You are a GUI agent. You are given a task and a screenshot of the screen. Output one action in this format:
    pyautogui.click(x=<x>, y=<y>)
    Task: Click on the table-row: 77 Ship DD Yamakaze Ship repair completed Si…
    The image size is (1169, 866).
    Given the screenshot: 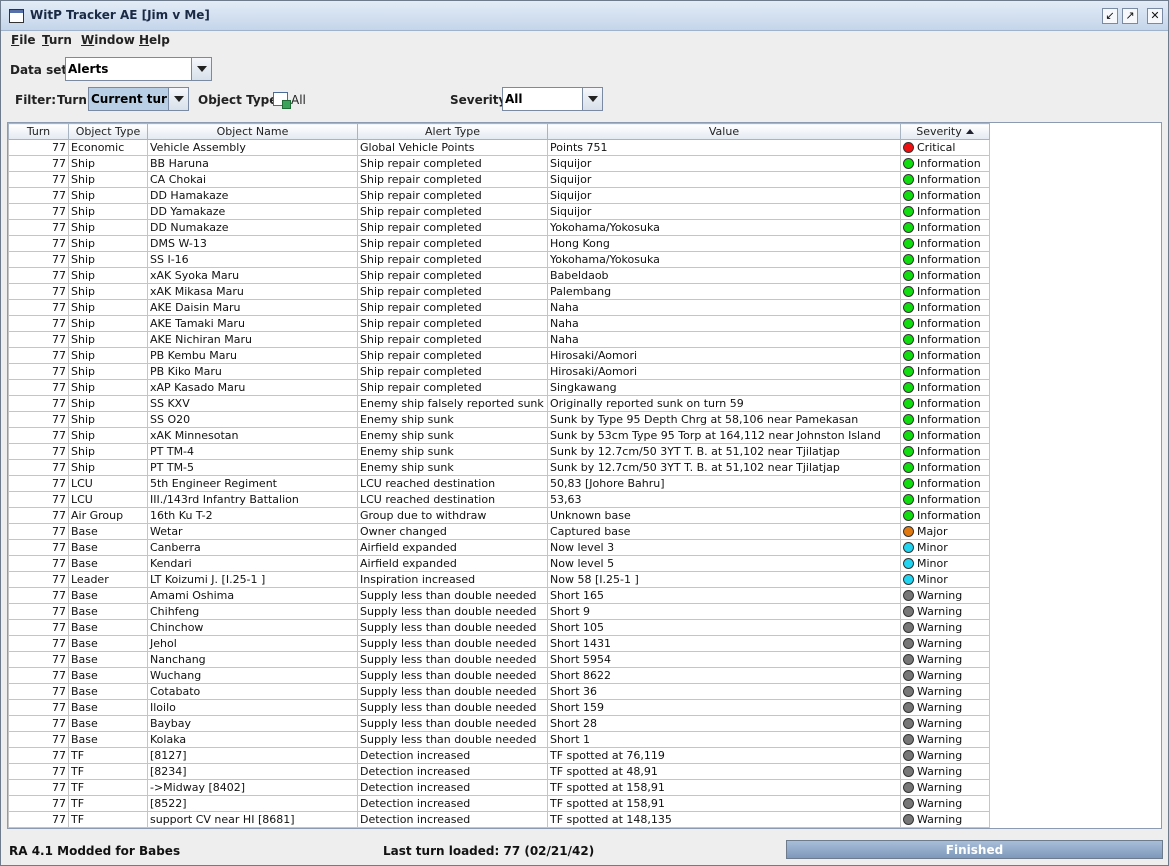 What is the action you would take?
    pyautogui.click(x=499, y=211)
    